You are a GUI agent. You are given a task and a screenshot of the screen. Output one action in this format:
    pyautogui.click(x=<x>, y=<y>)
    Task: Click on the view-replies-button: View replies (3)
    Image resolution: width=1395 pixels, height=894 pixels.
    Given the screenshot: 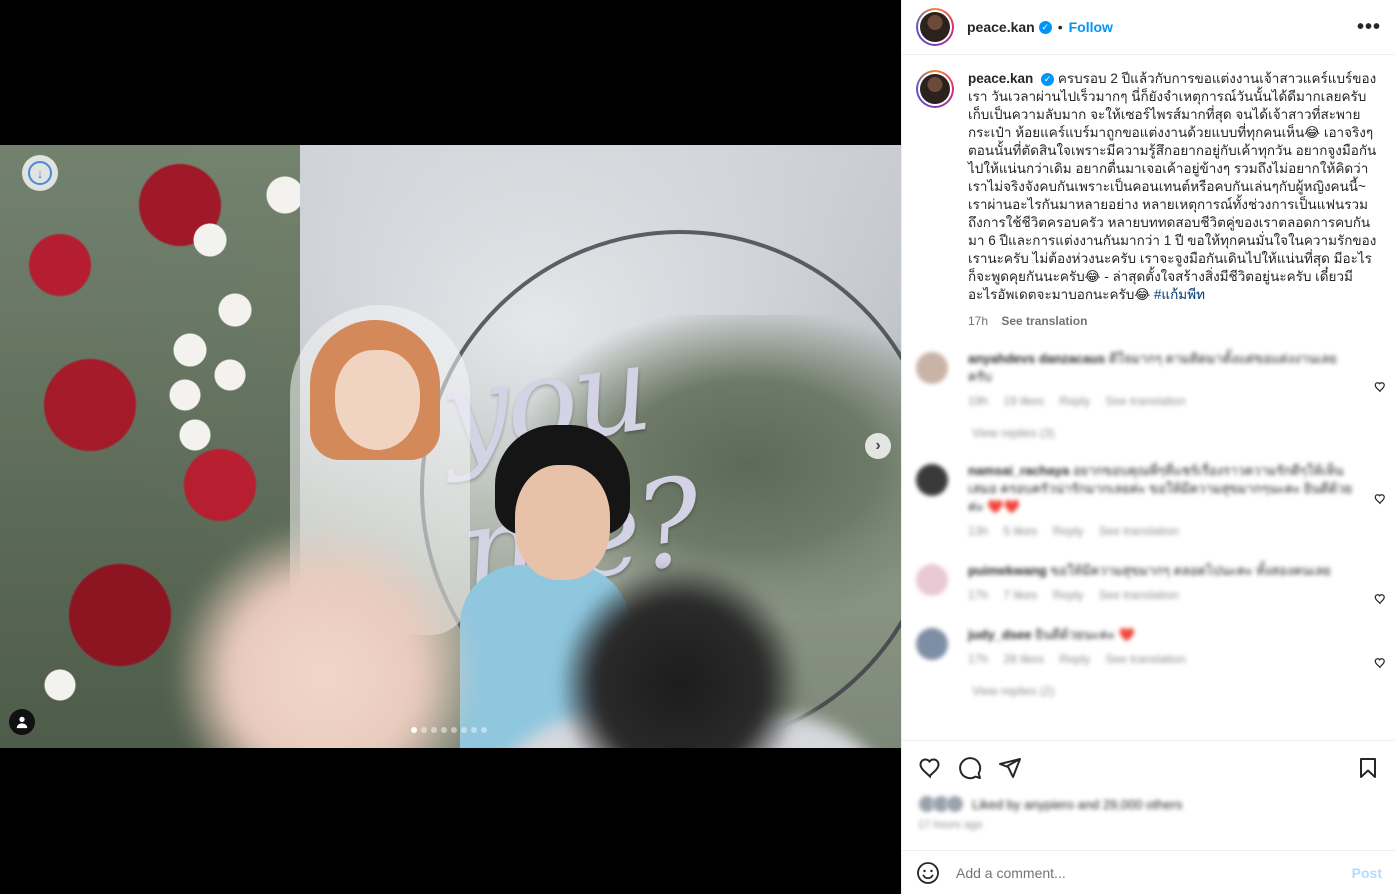 What is the action you would take?
    pyautogui.click(x=1183, y=433)
    